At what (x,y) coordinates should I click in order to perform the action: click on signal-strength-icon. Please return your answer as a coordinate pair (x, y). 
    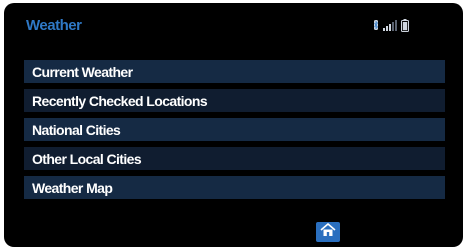
    Looking at the image, I should click on (390, 25).